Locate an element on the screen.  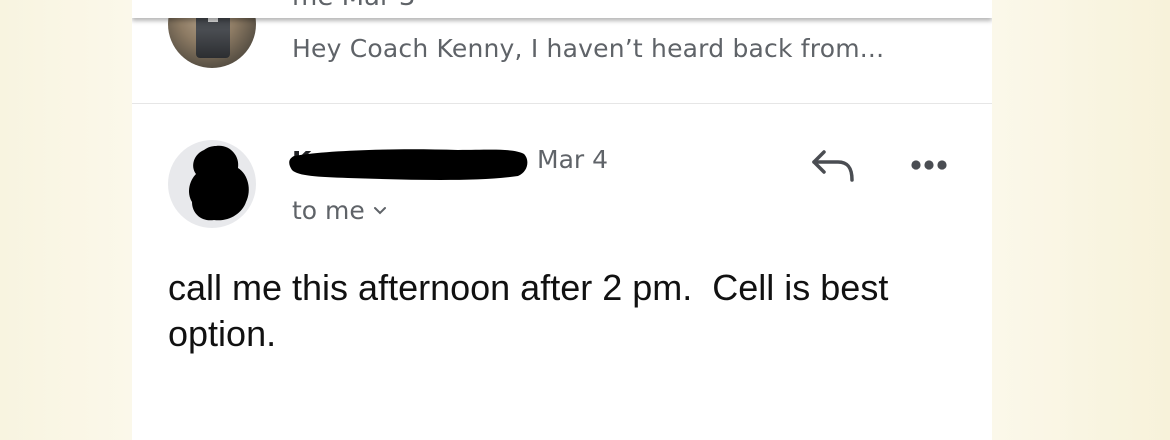
reply-button is located at coordinates (834, 166).